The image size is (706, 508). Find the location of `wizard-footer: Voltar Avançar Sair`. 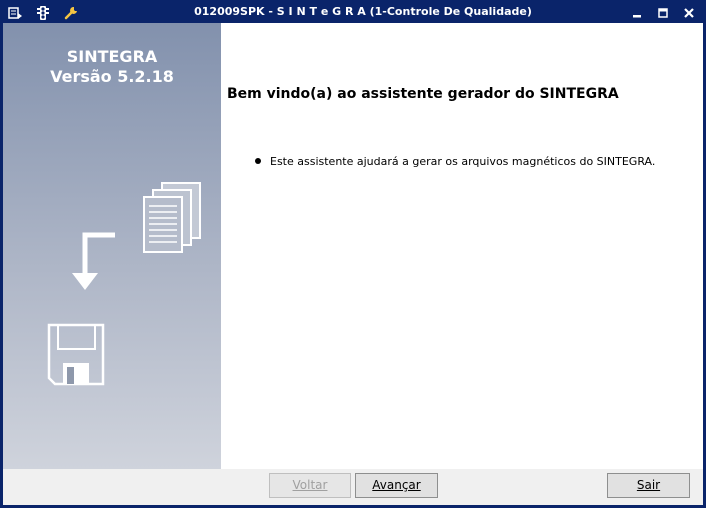

wizard-footer: Voltar Avançar Sair is located at coordinates (353, 487).